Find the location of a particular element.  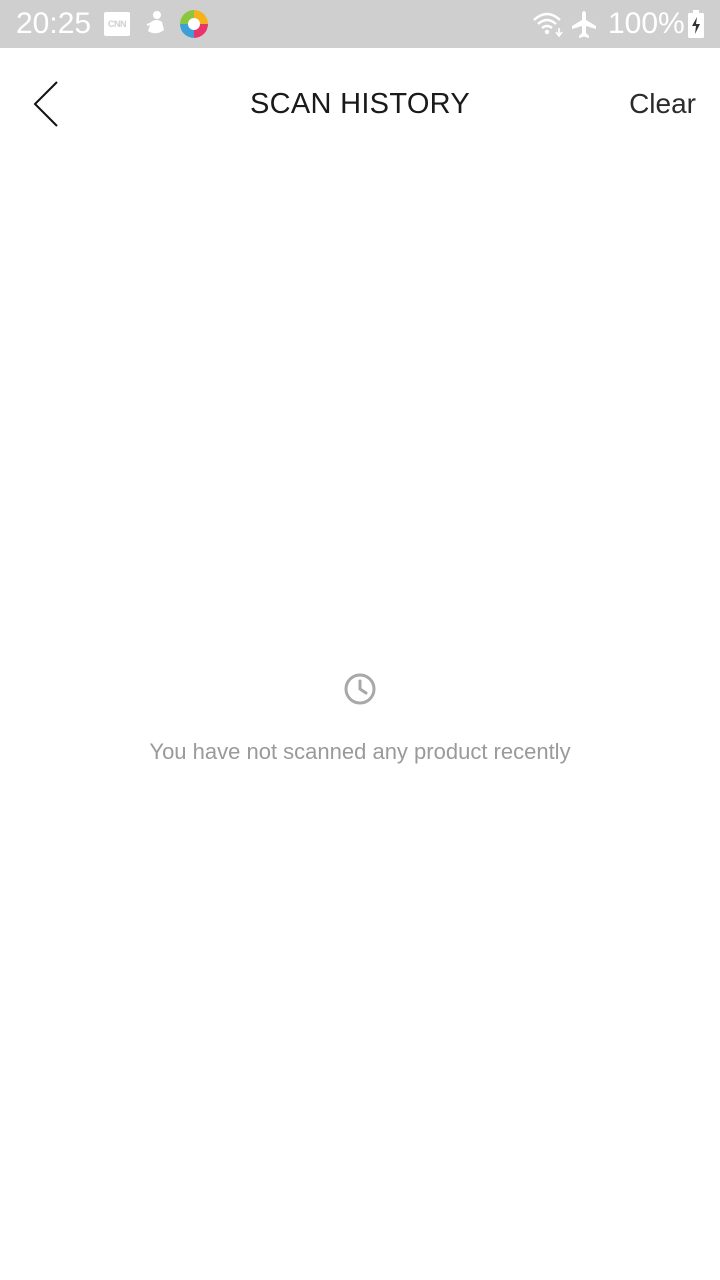

battery-charging-icon is located at coordinates (696, 24).